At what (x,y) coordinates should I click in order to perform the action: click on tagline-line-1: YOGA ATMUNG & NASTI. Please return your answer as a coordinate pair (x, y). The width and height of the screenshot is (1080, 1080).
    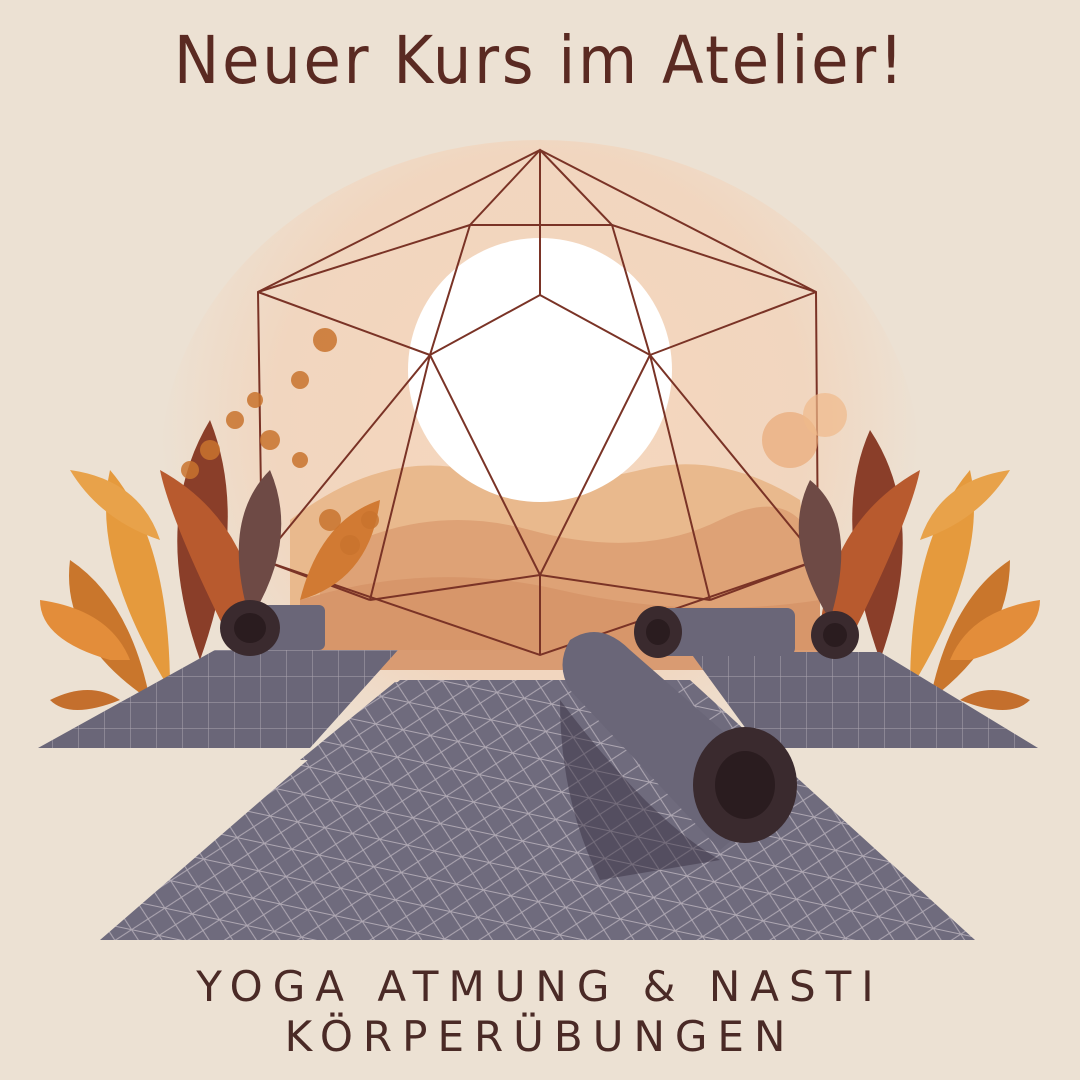
    Looking at the image, I should click on (540, 986).